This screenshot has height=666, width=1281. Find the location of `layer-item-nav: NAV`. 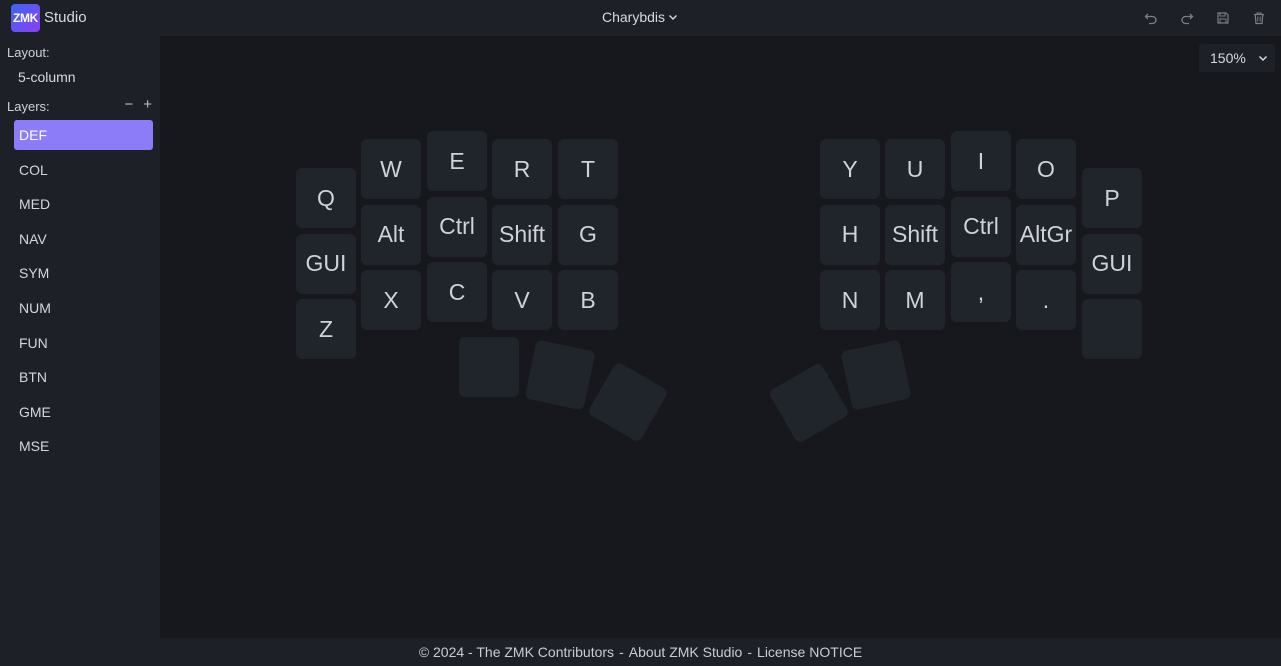

layer-item-nav: NAV is located at coordinates (83, 239).